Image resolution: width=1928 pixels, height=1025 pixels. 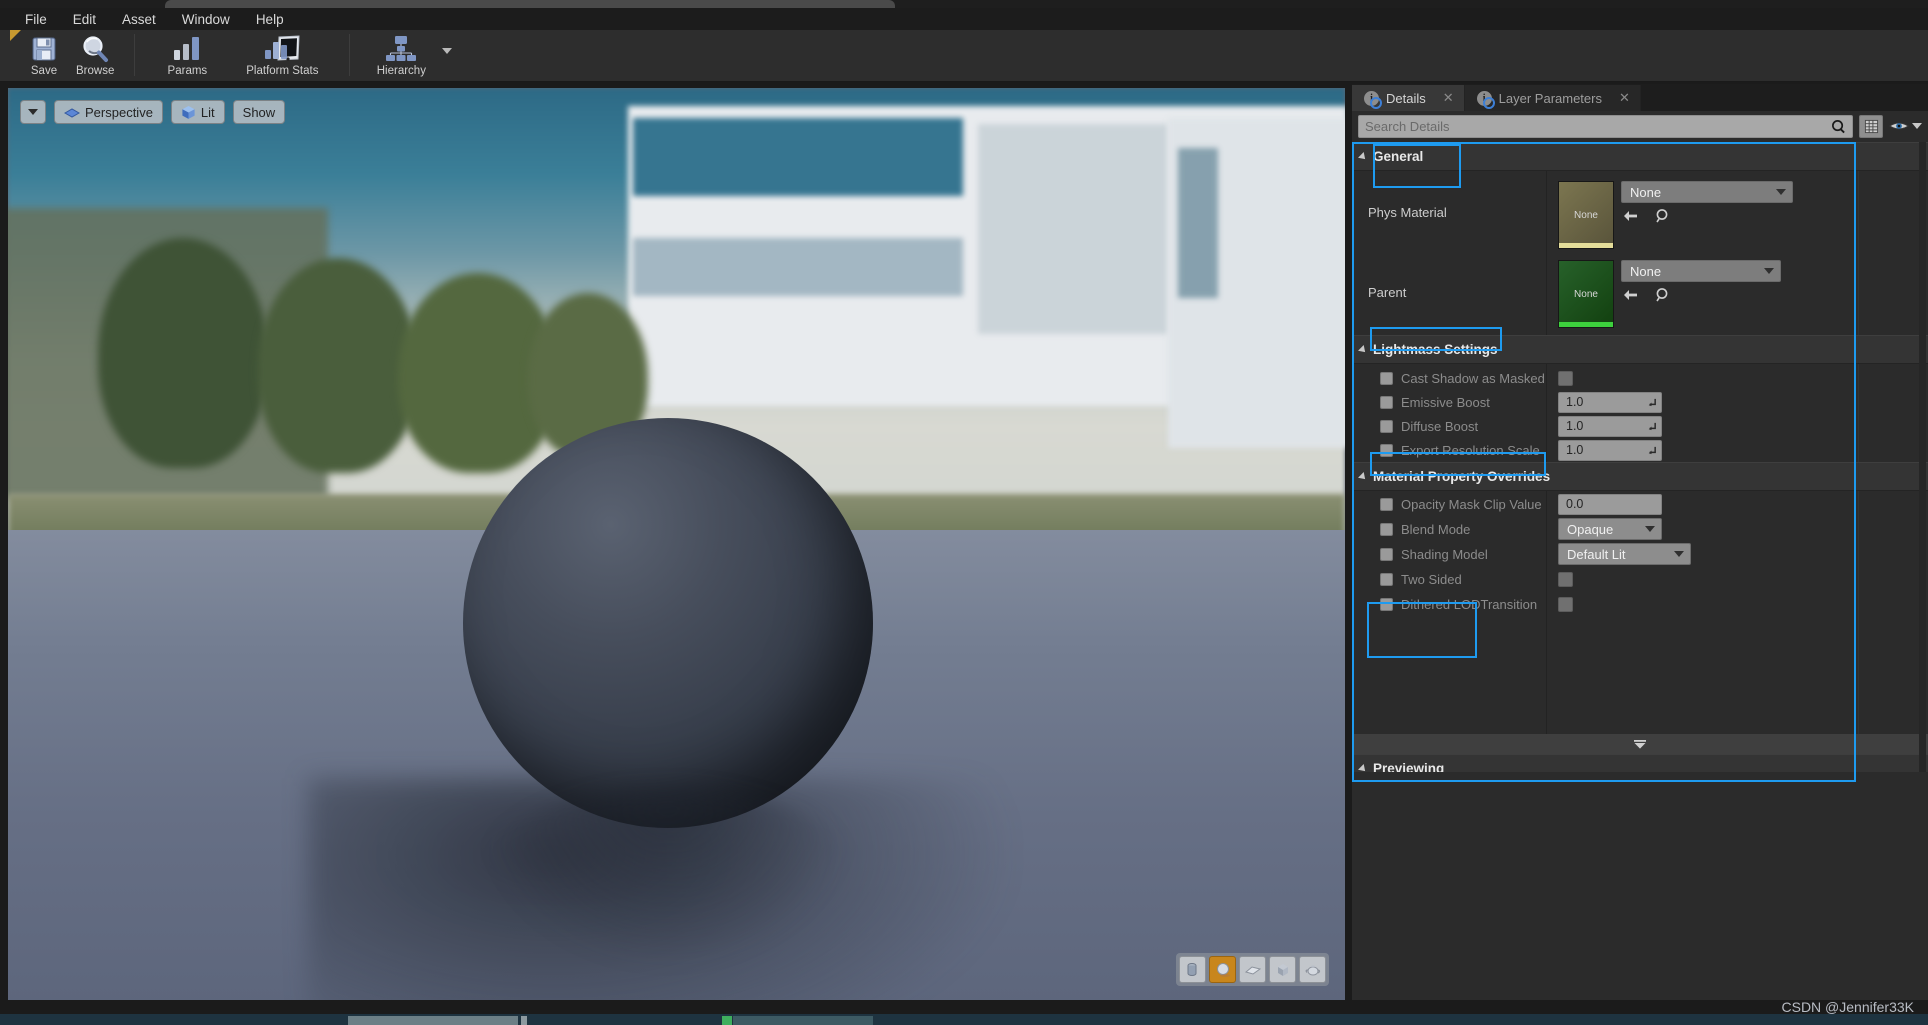 I want to click on export-resolution-override-checkbox, so click(x=1386, y=450).